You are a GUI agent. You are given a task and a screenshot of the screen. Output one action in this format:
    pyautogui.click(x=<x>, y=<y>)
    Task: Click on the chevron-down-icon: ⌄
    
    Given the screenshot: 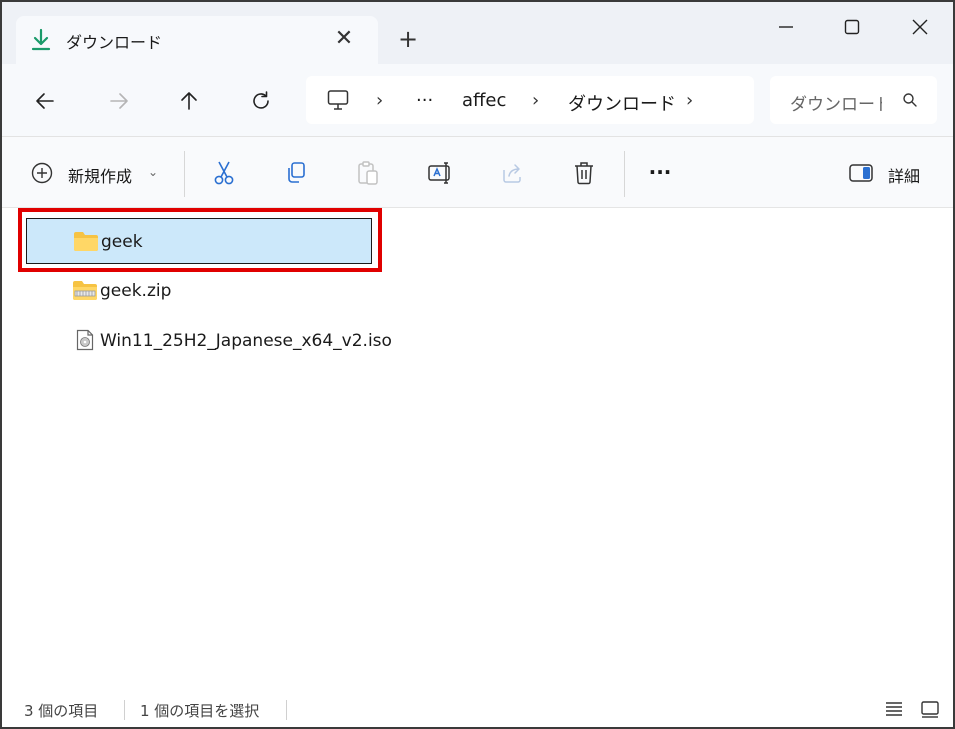 What is the action you would take?
    pyautogui.click(x=153, y=172)
    